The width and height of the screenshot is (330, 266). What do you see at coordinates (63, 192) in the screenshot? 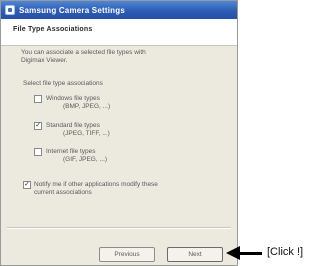
I see `notify-label-line-2: current associations` at bounding box center [63, 192].